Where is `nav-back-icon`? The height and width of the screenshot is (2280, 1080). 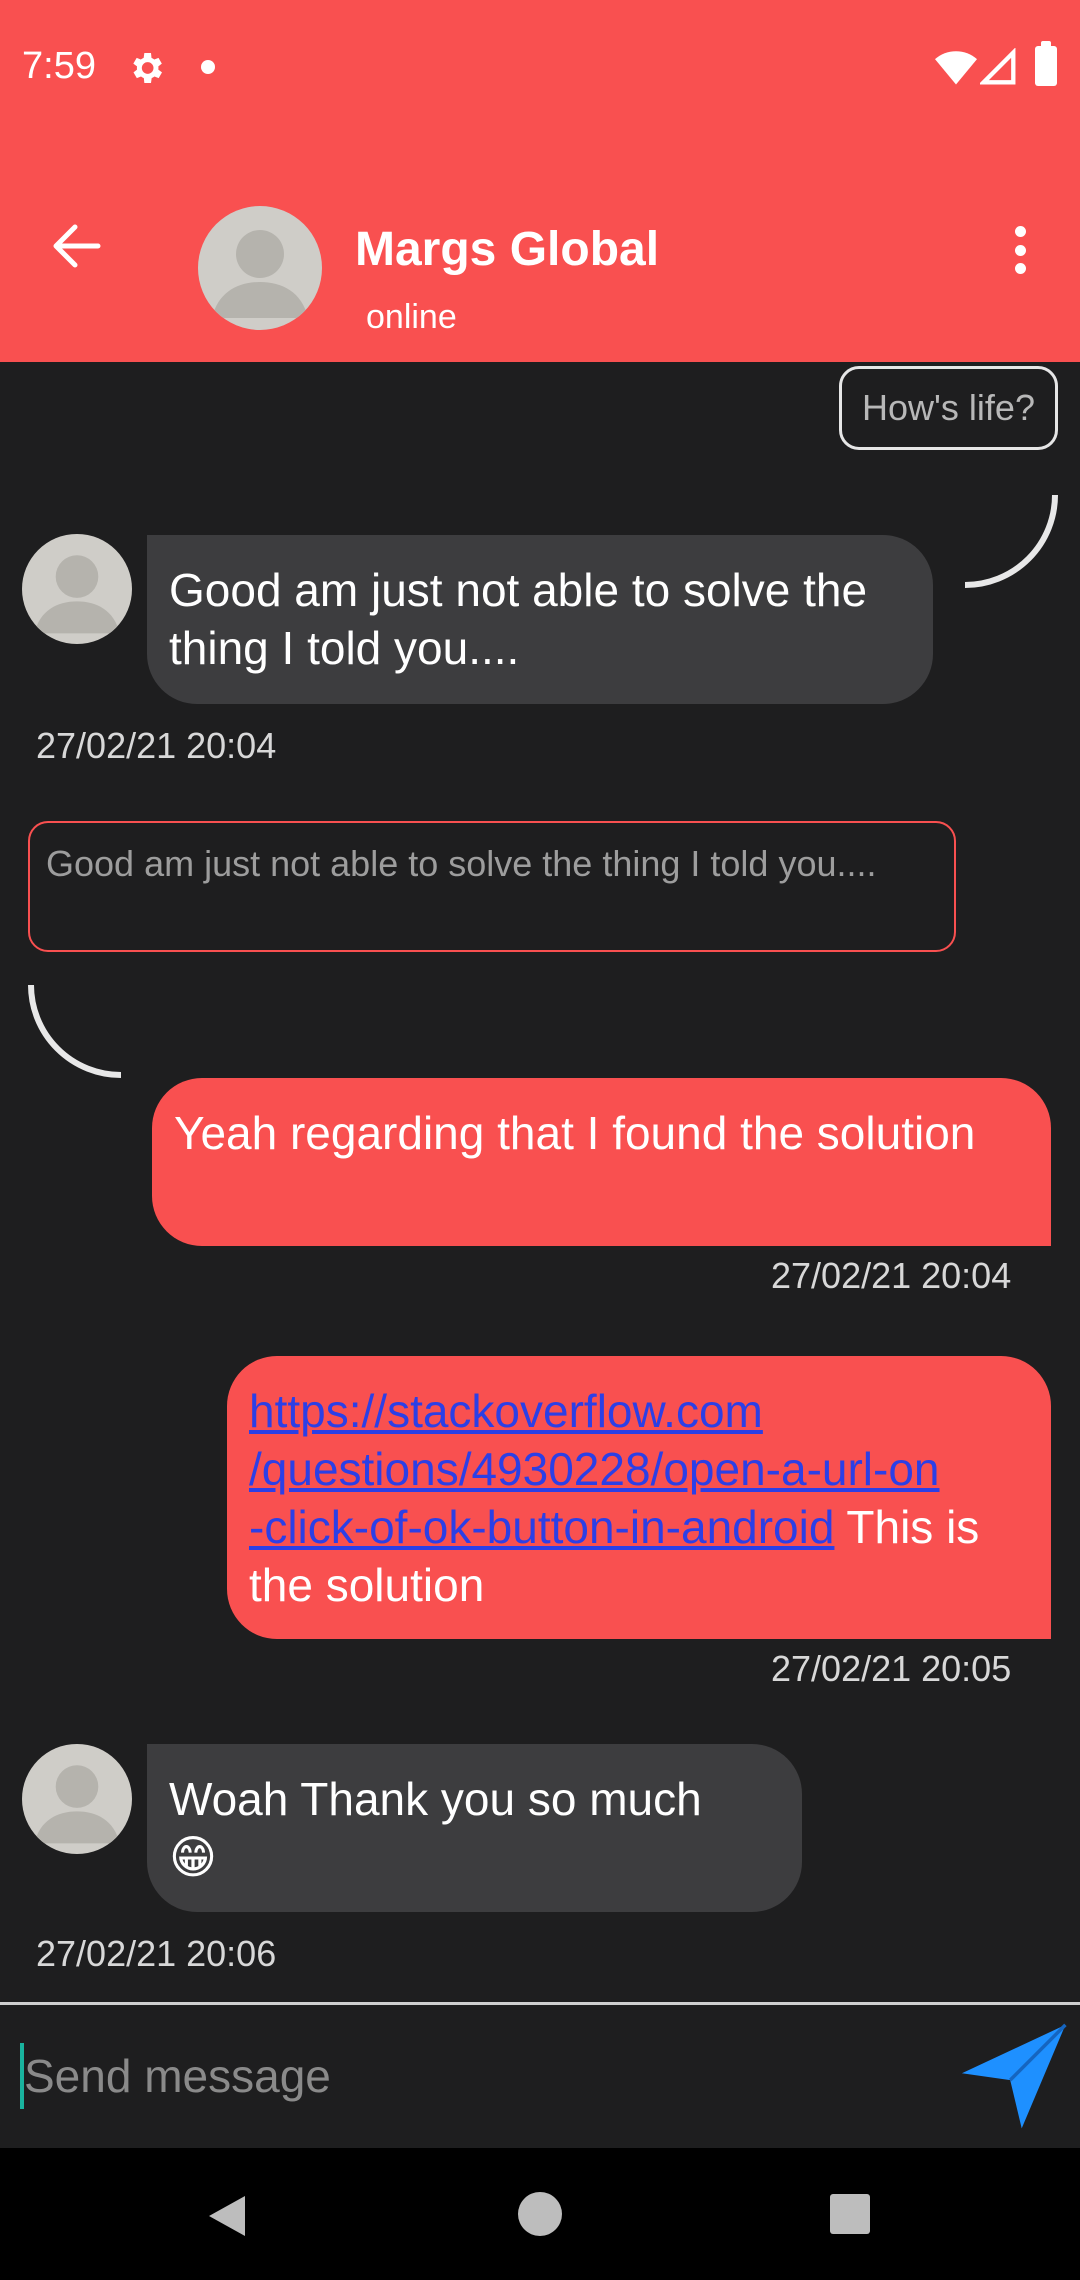 nav-back-icon is located at coordinates (227, 2216).